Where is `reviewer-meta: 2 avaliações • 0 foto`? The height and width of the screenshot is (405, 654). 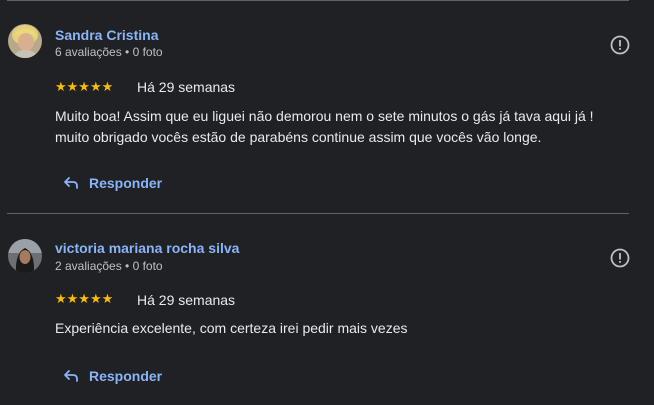 reviewer-meta: 2 avaliações • 0 foto is located at coordinates (109, 266).